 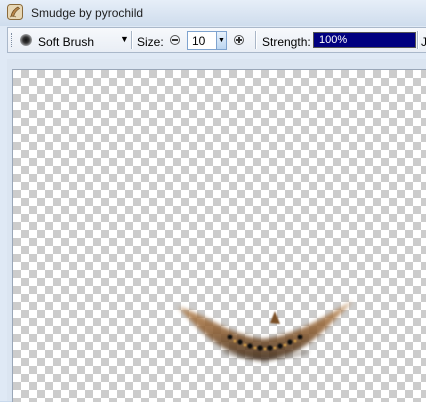 What do you see at coordinates (207, 40) in the screenshot?
I see `size-input: 10 ▼` at bounding box center [207, 40].